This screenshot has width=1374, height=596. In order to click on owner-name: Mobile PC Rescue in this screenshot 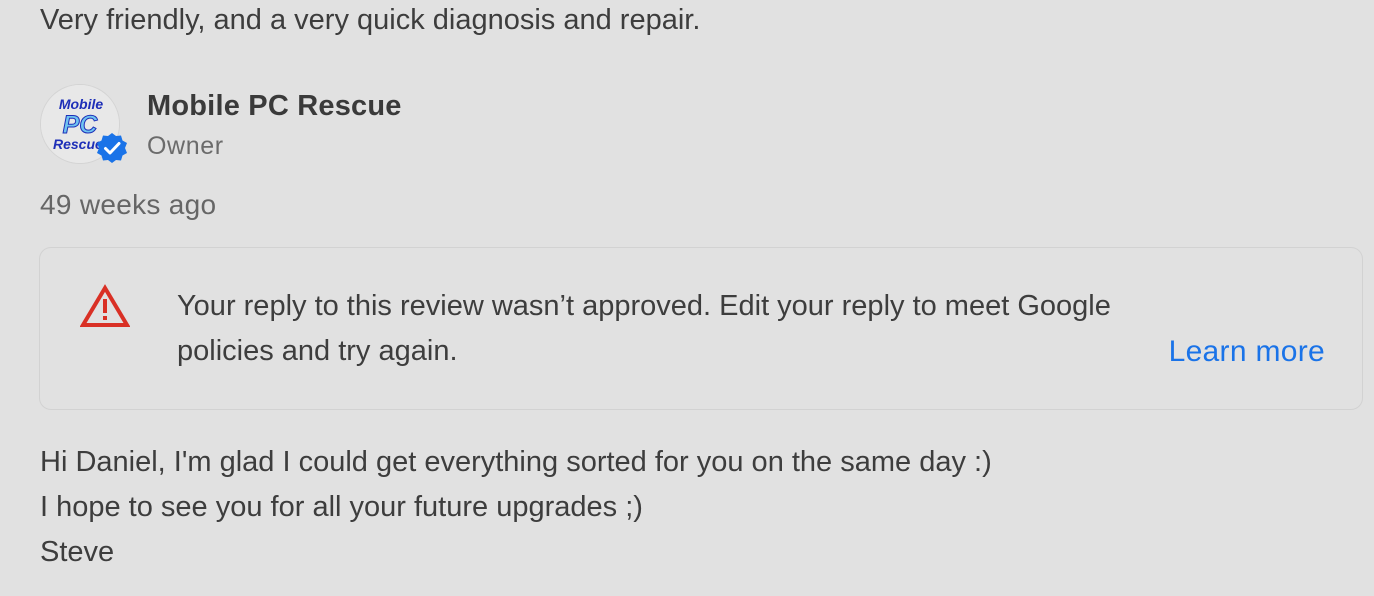, I will do `click(274, 106)`.